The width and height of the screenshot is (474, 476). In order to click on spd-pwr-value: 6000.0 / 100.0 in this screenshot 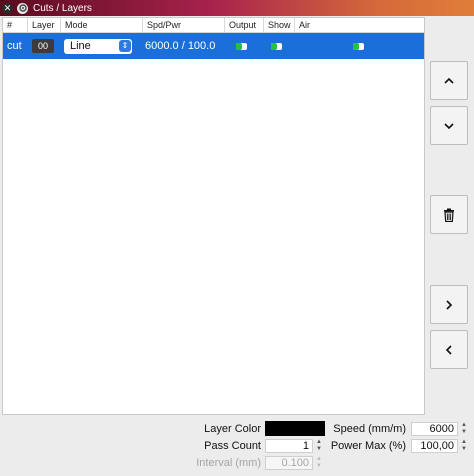, I will do `click(180, 46)`.